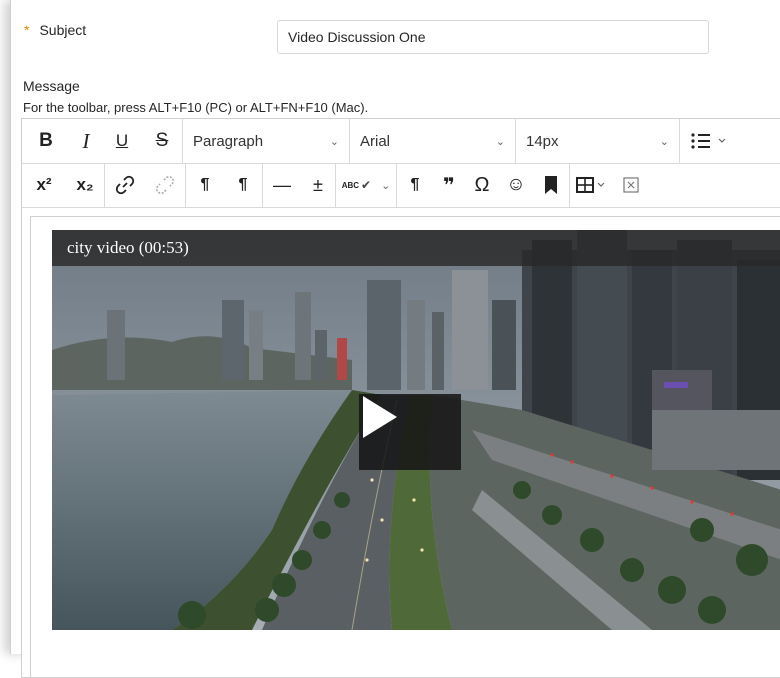 The height and width of the screenshot is (678, 780). I want to click on spellcheck-button: ABC ✔ ⌄, so click(366, 185).